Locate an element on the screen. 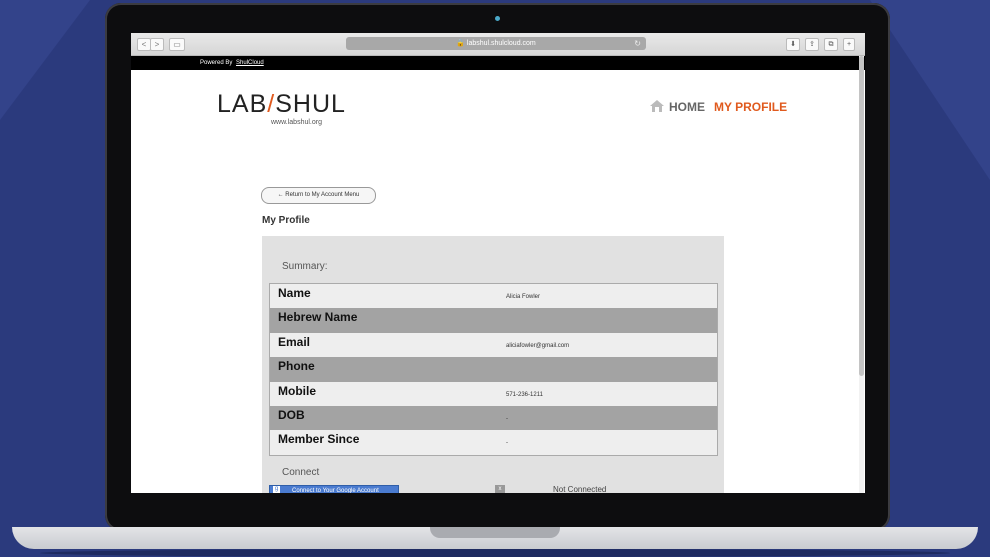 Image resolution: width=990 pixels, height=557 pixels. page-title: My Profile is located at coordinates (286, 220).